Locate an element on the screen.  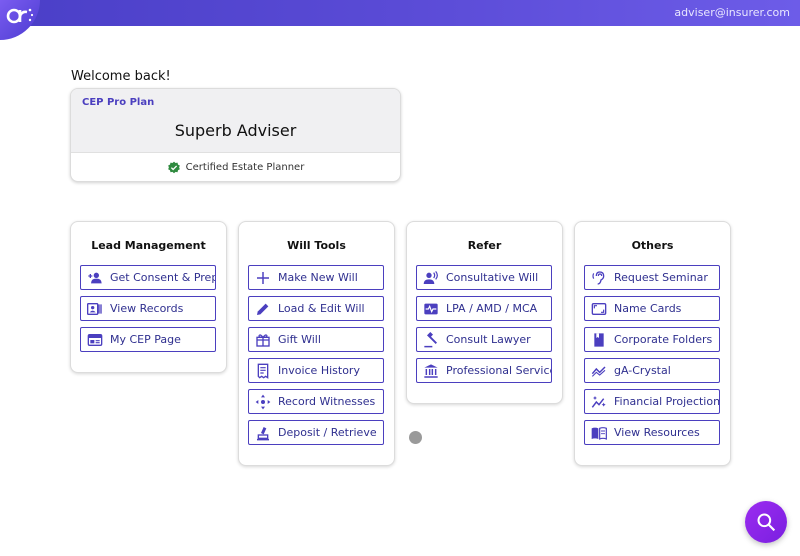
consult-lawyer-button: Consult Lawyer is located at coordinates (484, 339).